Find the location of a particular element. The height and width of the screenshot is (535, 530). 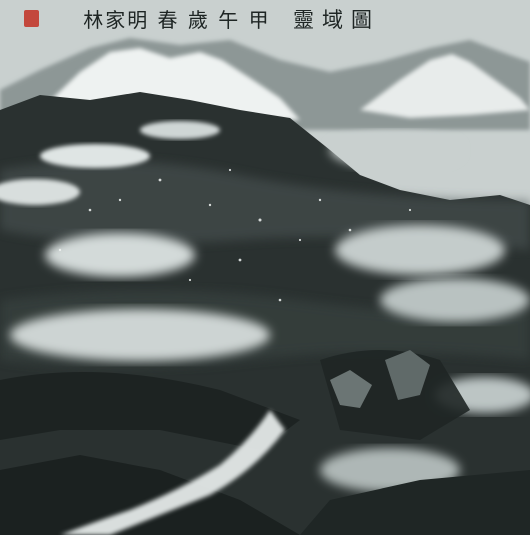

calligraphy-inscription: 林家明 春 歲 午 甲 靈域圖 is located at coordinates (231, 19).